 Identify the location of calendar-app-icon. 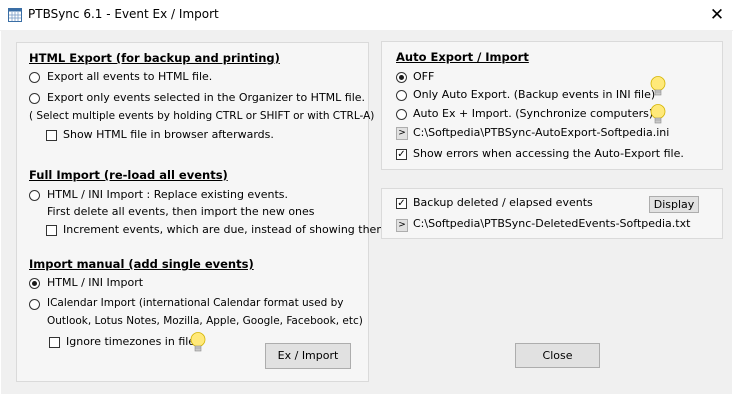
(15, 15).